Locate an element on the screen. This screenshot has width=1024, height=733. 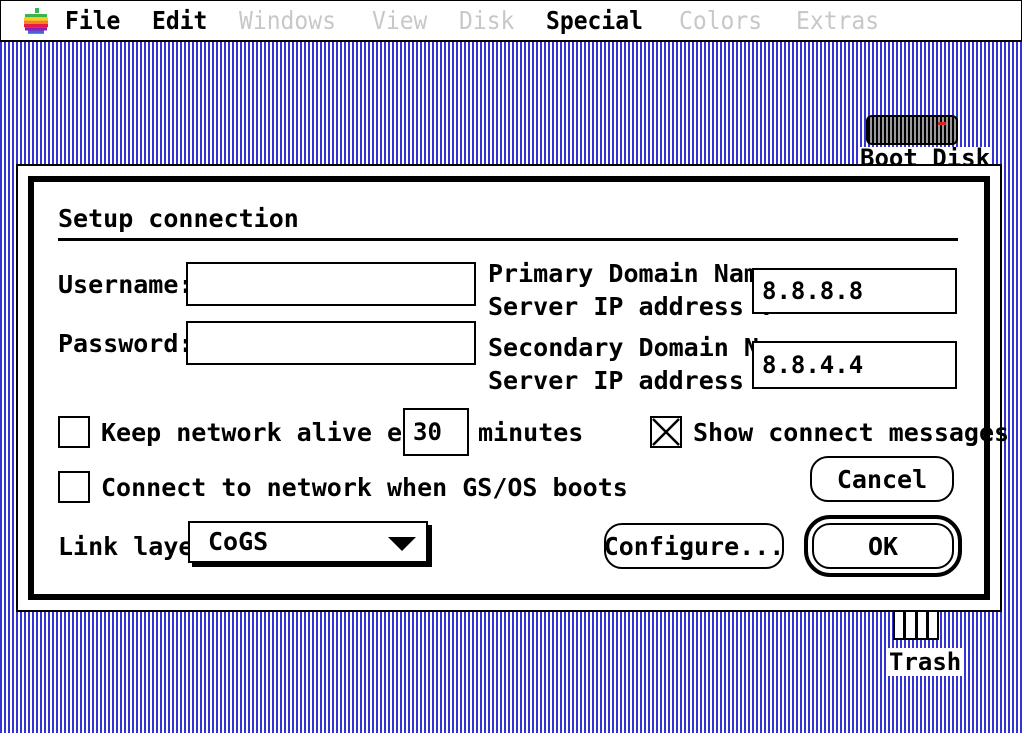
keepalive-minutes-input is located at coordinates (436, 432).